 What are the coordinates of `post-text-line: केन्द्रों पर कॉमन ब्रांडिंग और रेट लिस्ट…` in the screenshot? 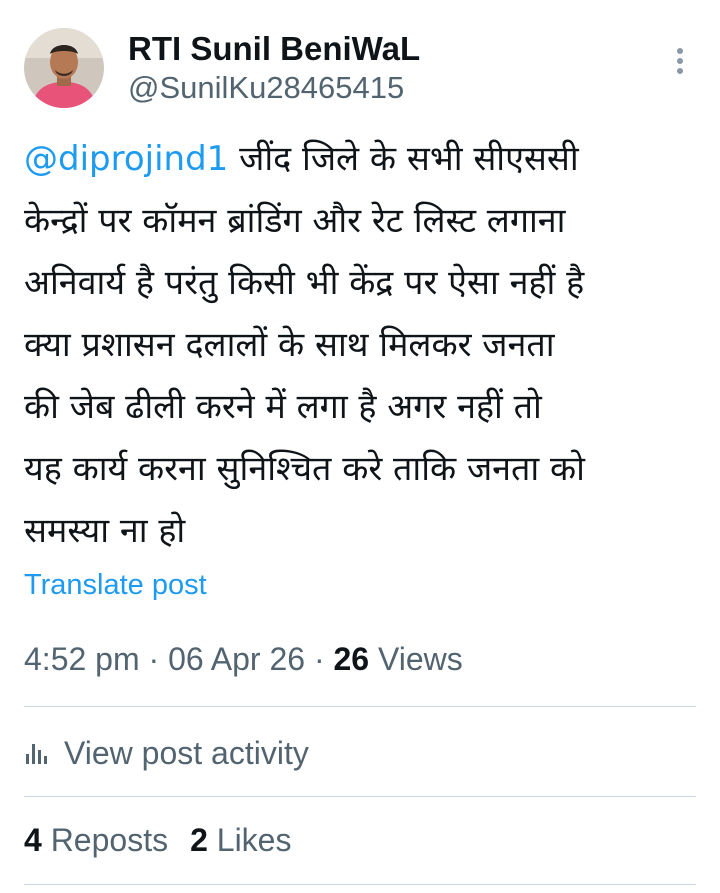 It's located at (295, 221).